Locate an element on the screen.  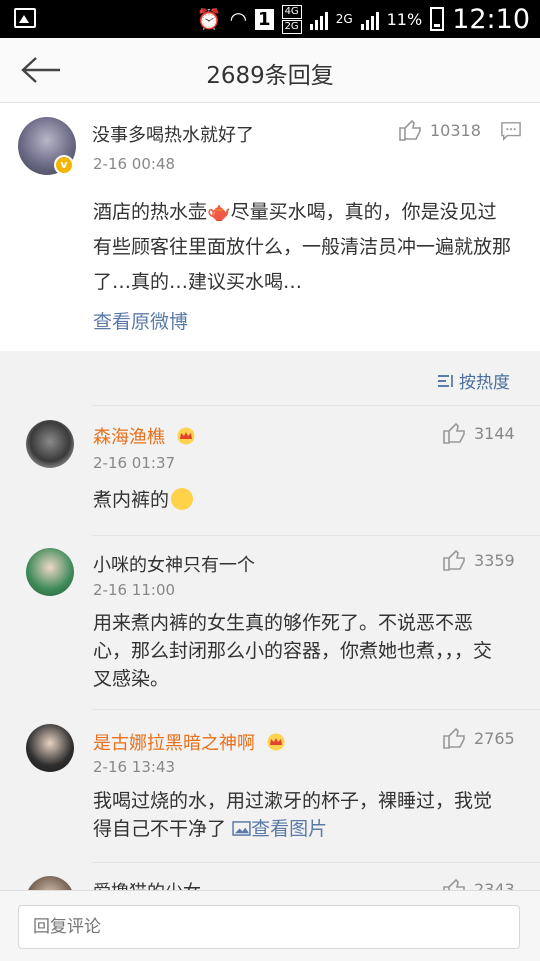
like-button: 10318 is located at coordinates (439, 130).